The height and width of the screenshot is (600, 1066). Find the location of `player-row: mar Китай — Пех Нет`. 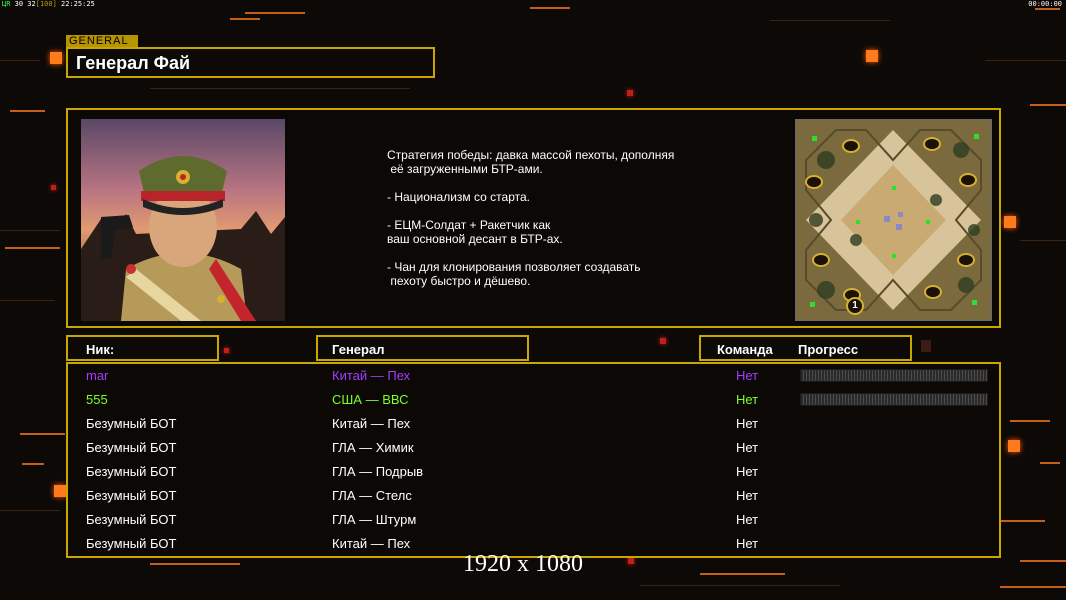

player-row: mar Китай — Пех Нет is located at coordinates (533, 377).